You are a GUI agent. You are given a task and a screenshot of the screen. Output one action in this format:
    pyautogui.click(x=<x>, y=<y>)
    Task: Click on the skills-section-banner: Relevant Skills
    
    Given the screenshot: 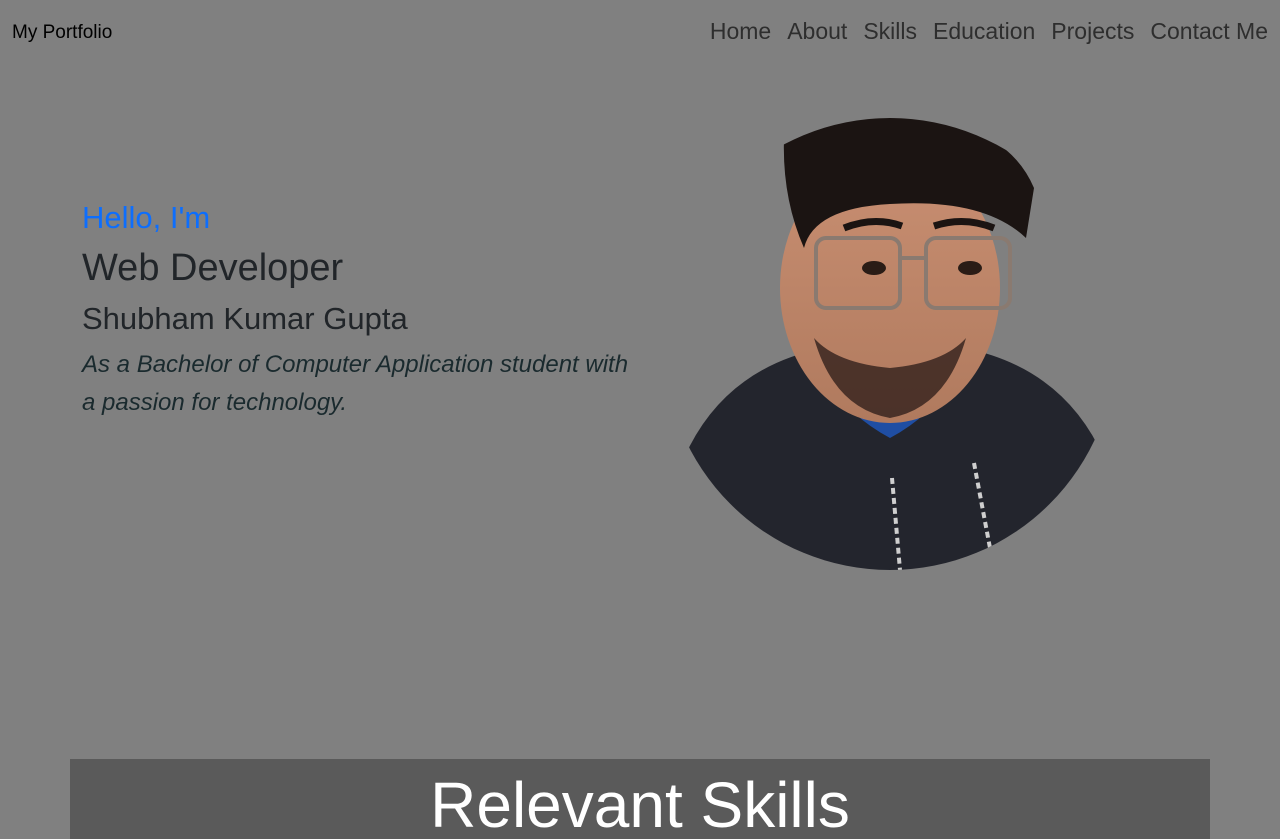 What is the action you would take?
    pyautogui.click(x=640, y=799)
    